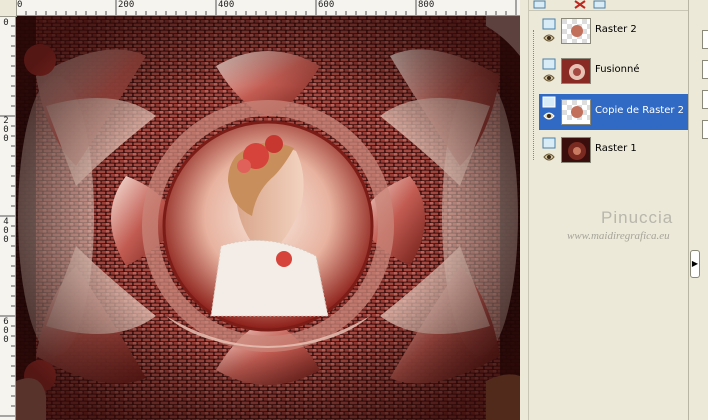  Describe the element at coordinates (695, 264) in the screenshot. I see `expand-panel-icon: ▶` at that location.